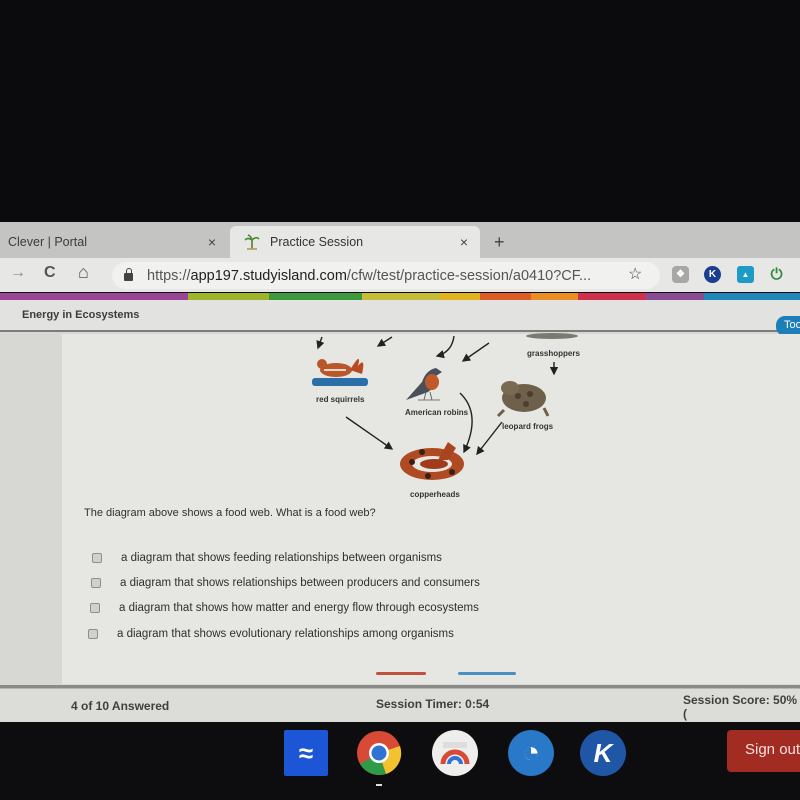 The image size is (800, 800). I want to click on answered-count: 4 of 10 Answered, so click(120, 706).